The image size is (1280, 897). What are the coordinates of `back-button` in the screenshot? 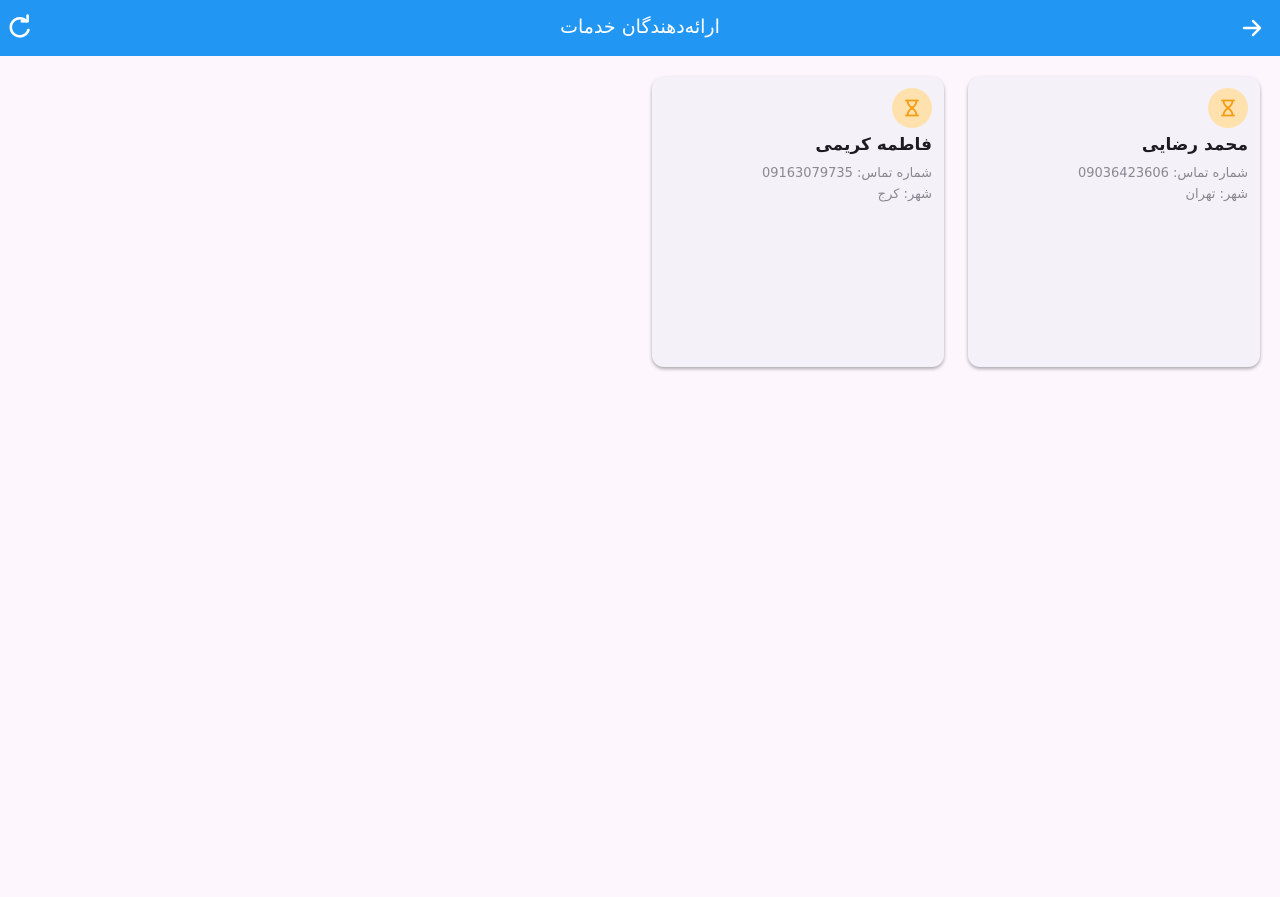 It's located at (1252, 28).